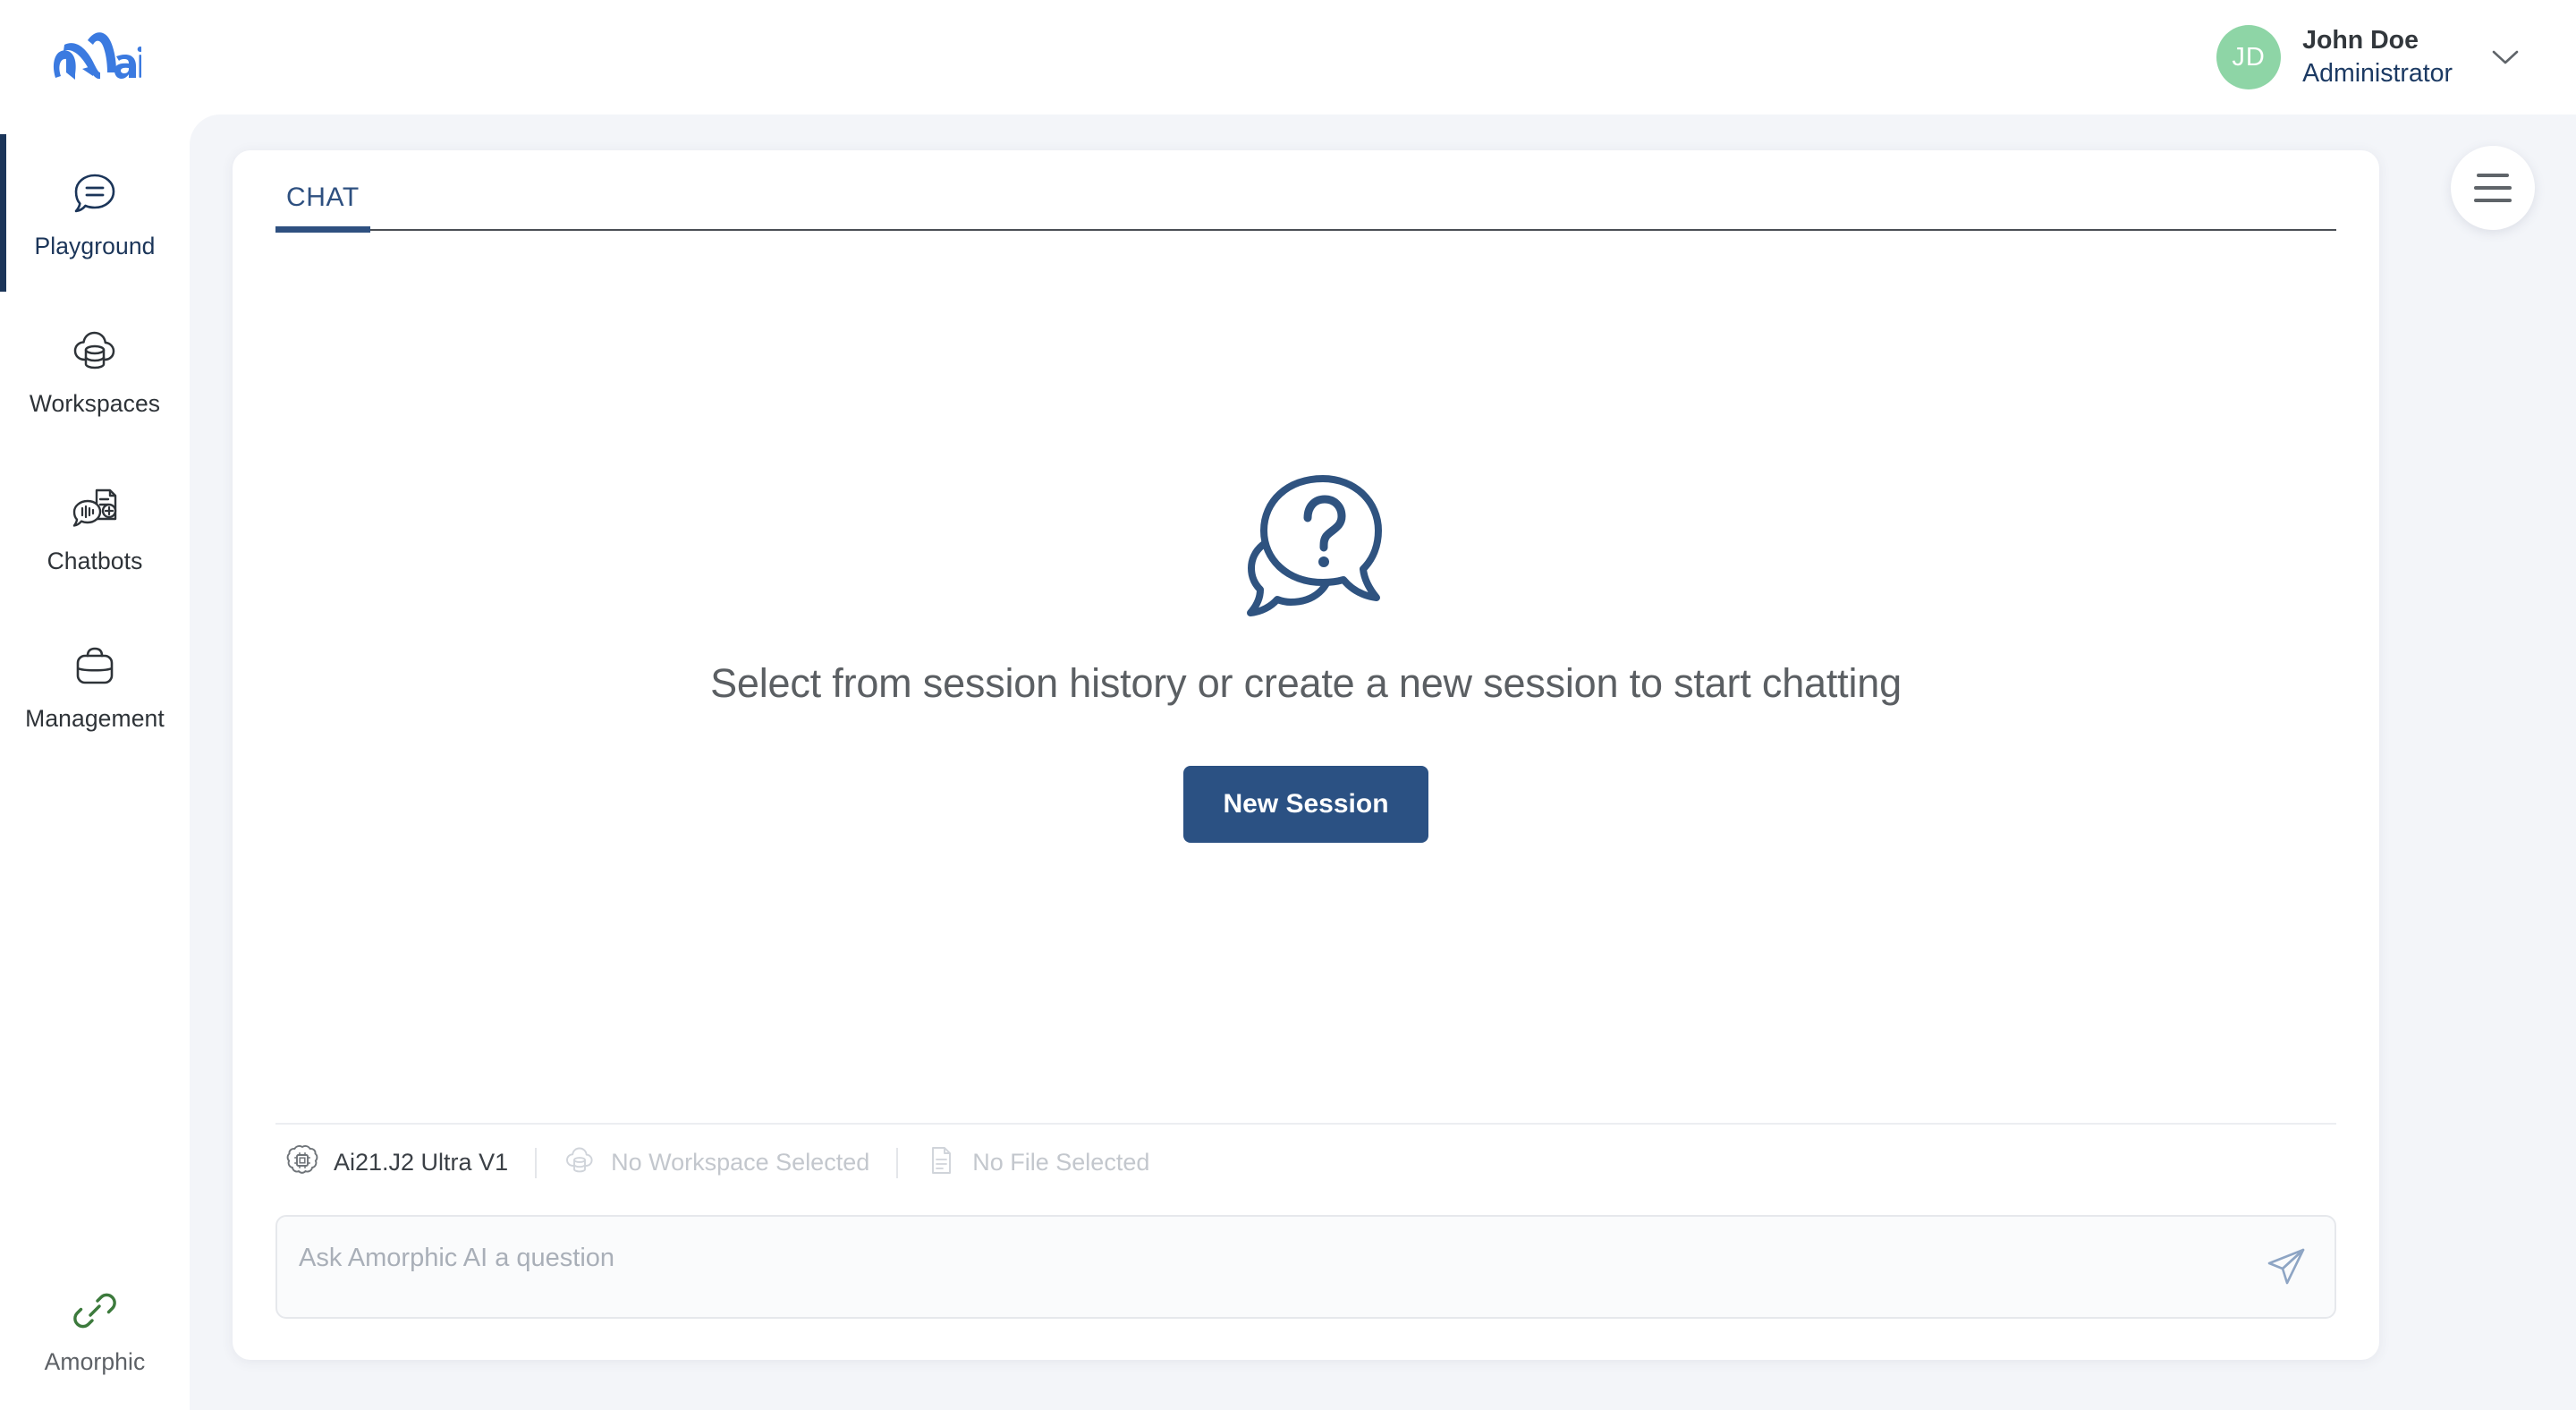 The image size is (2576, 1410). What do you see at coordinates (95, 718) in the screenshot?
I see `sidebar-item-label: Management` at bounding box center [95, 718].